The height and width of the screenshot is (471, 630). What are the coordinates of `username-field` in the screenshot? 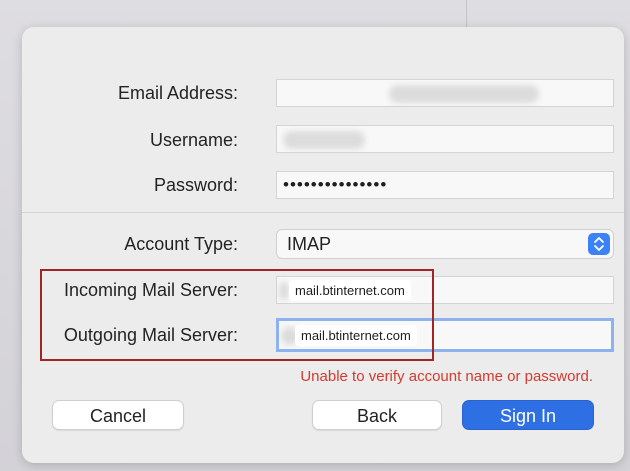 It's located at (445, 139).